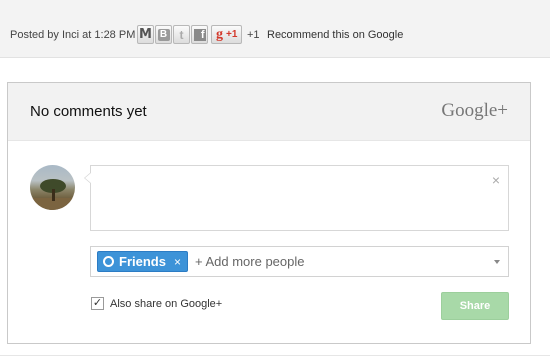 This screenshot has height=364, width=550. Describe the element at coordinates (253, 35) in the screenshot. I see `plus-one-count: +1` at that location.